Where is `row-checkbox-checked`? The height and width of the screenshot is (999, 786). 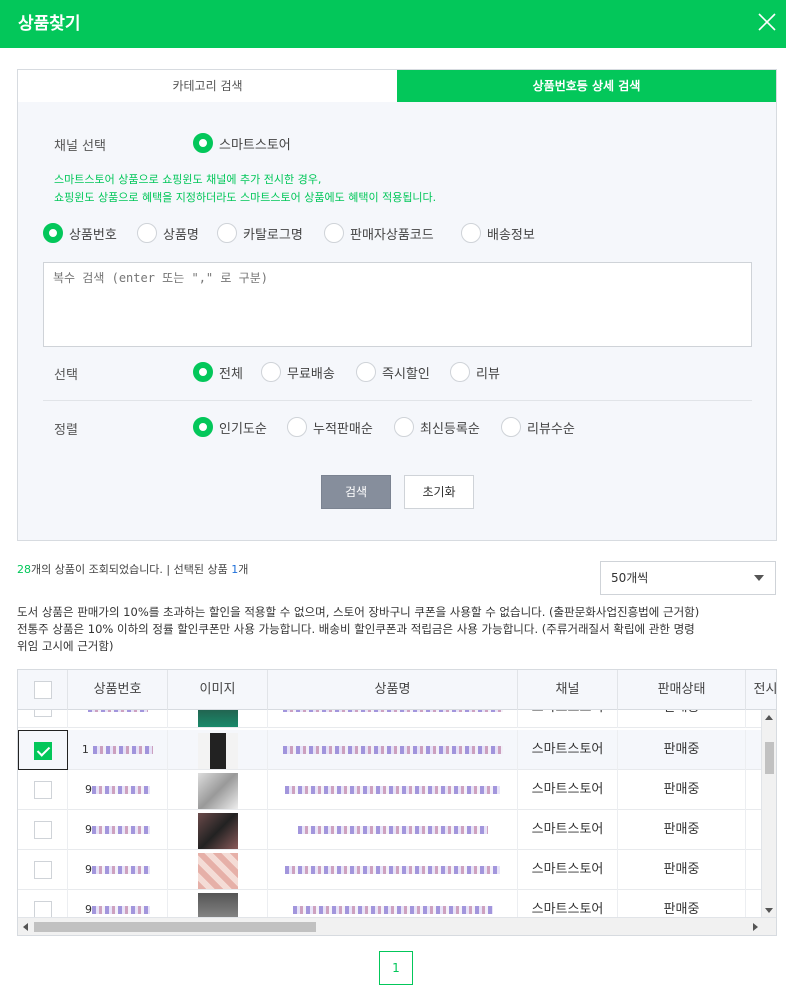 row-checkbox-checked is located at coordinates (43, 750).